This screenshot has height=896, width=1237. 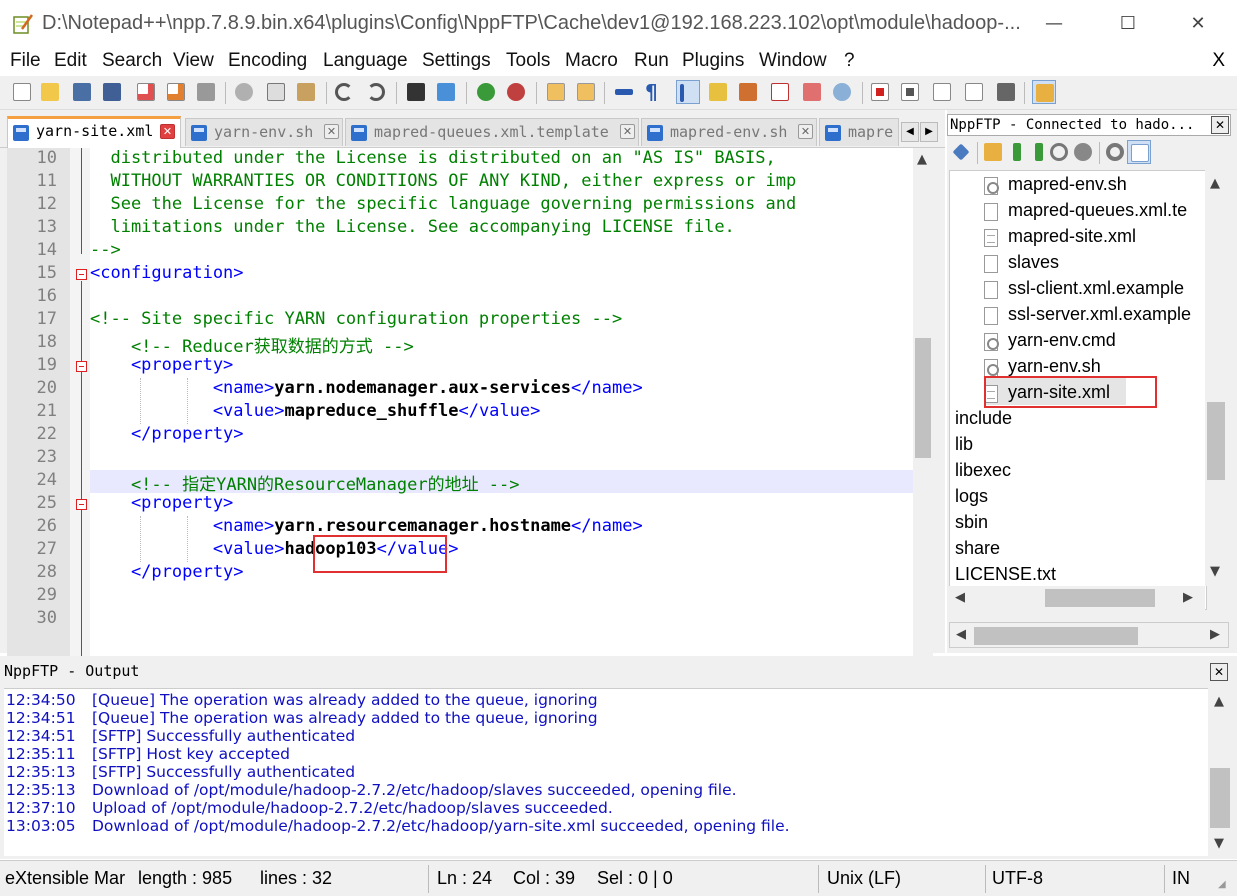 I want to click on refresh-icon, so click(x=1059, y=152).